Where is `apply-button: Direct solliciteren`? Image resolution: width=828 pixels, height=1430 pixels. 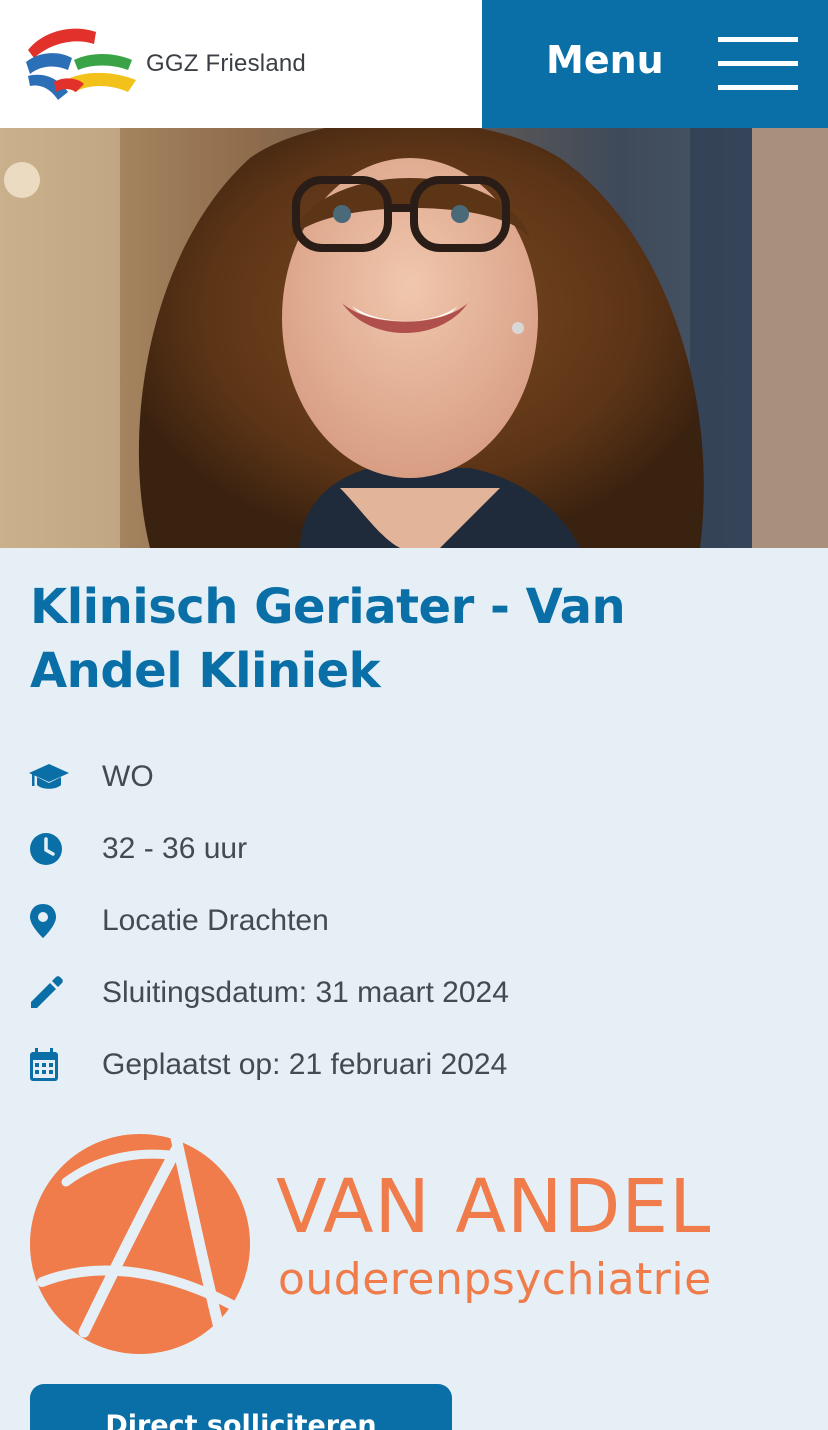
apply-button: Direct solliciteren is located at coordinates (241, 1407).